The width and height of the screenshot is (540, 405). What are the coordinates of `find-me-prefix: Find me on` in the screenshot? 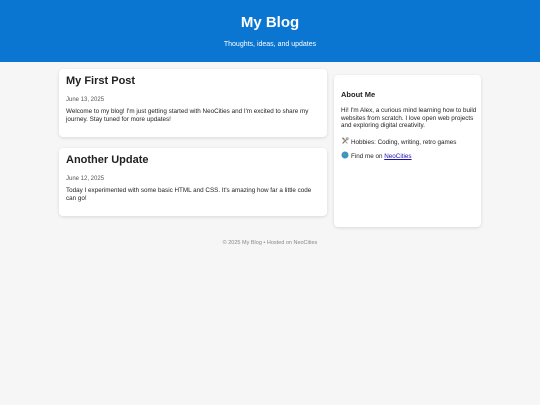 It's located at (368, 156).